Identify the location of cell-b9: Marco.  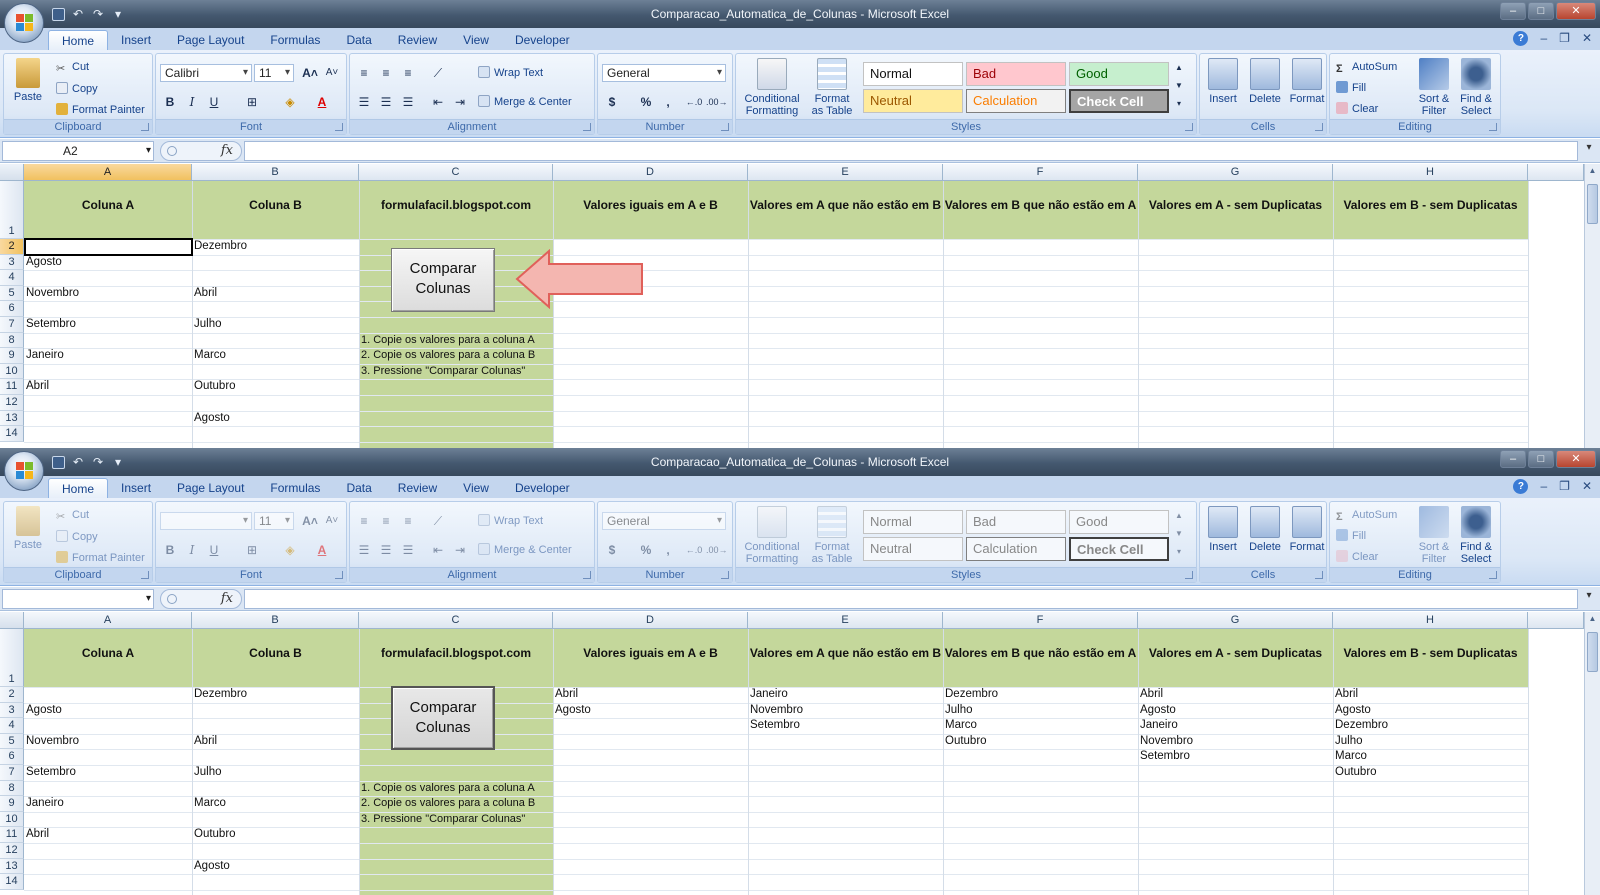
(275, 804).